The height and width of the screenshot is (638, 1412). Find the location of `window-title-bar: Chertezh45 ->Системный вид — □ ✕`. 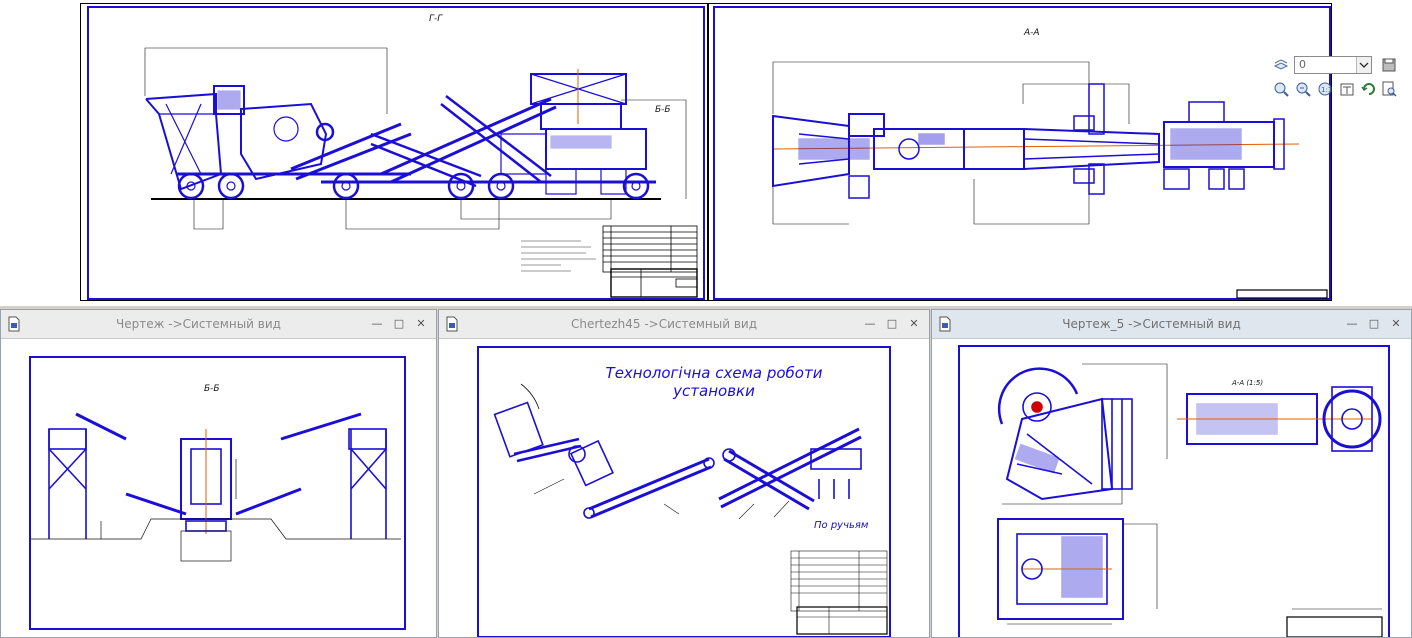

window-title-bar: Chertezh45 ->Системный вид — □ ✕ is located at coordinates (684, 324).